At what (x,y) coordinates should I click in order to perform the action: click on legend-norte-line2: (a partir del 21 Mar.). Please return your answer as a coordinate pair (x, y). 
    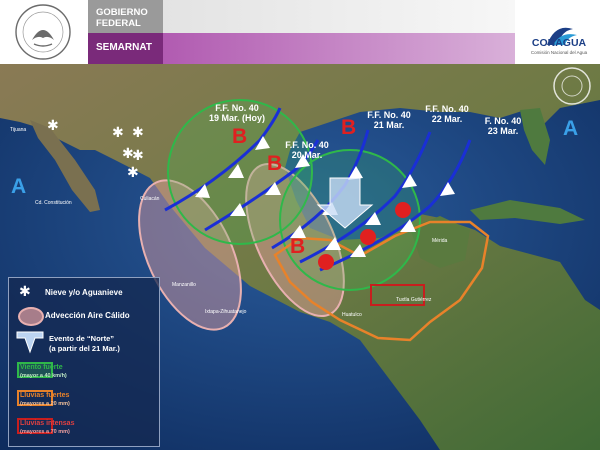
    Looking at the image, I should click on (84, 348).